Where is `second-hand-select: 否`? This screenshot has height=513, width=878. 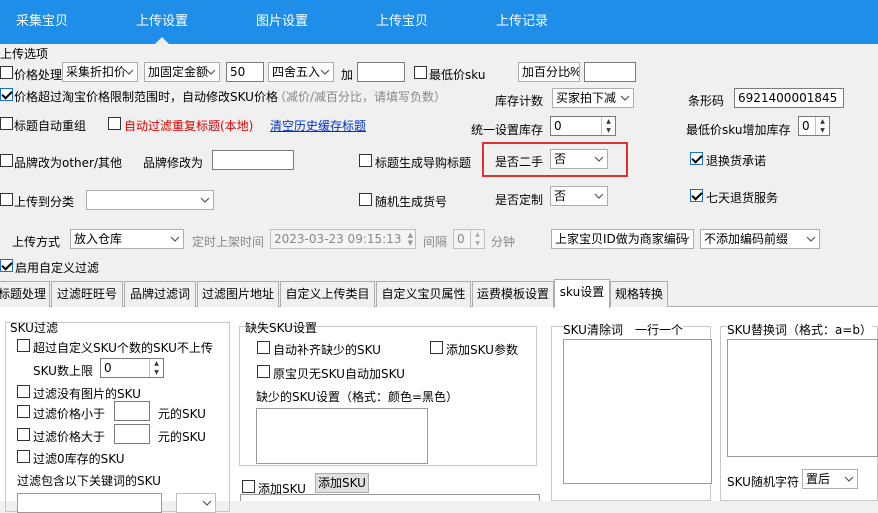 second-hand-select: 否 is located at coordinates (579, 159).